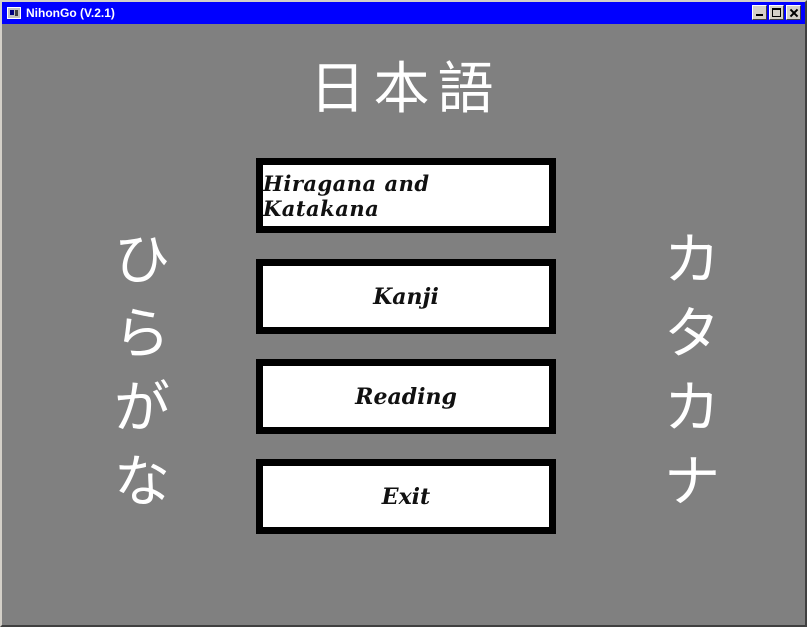 The height and width of the screenshot is (627, 807). I want to click on exit-button-label: Exit, so click(406, 496).